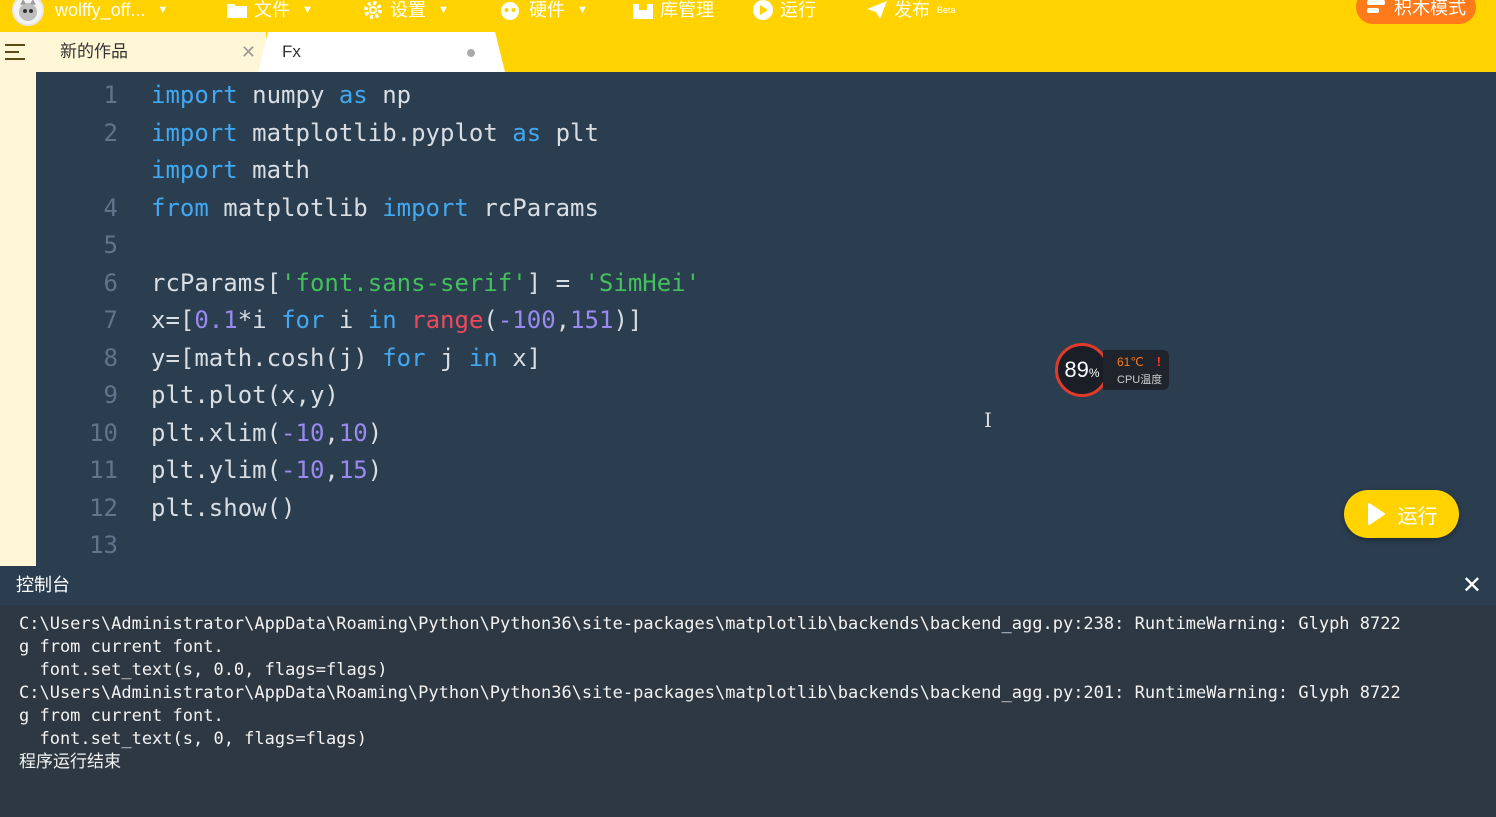 The image size is (1496, 817). What do you see at coordinates (748, 52) in the screenshot?
I see `tab-strip: 新的作品 ✕ Fx` at bounding box center [748, 52].